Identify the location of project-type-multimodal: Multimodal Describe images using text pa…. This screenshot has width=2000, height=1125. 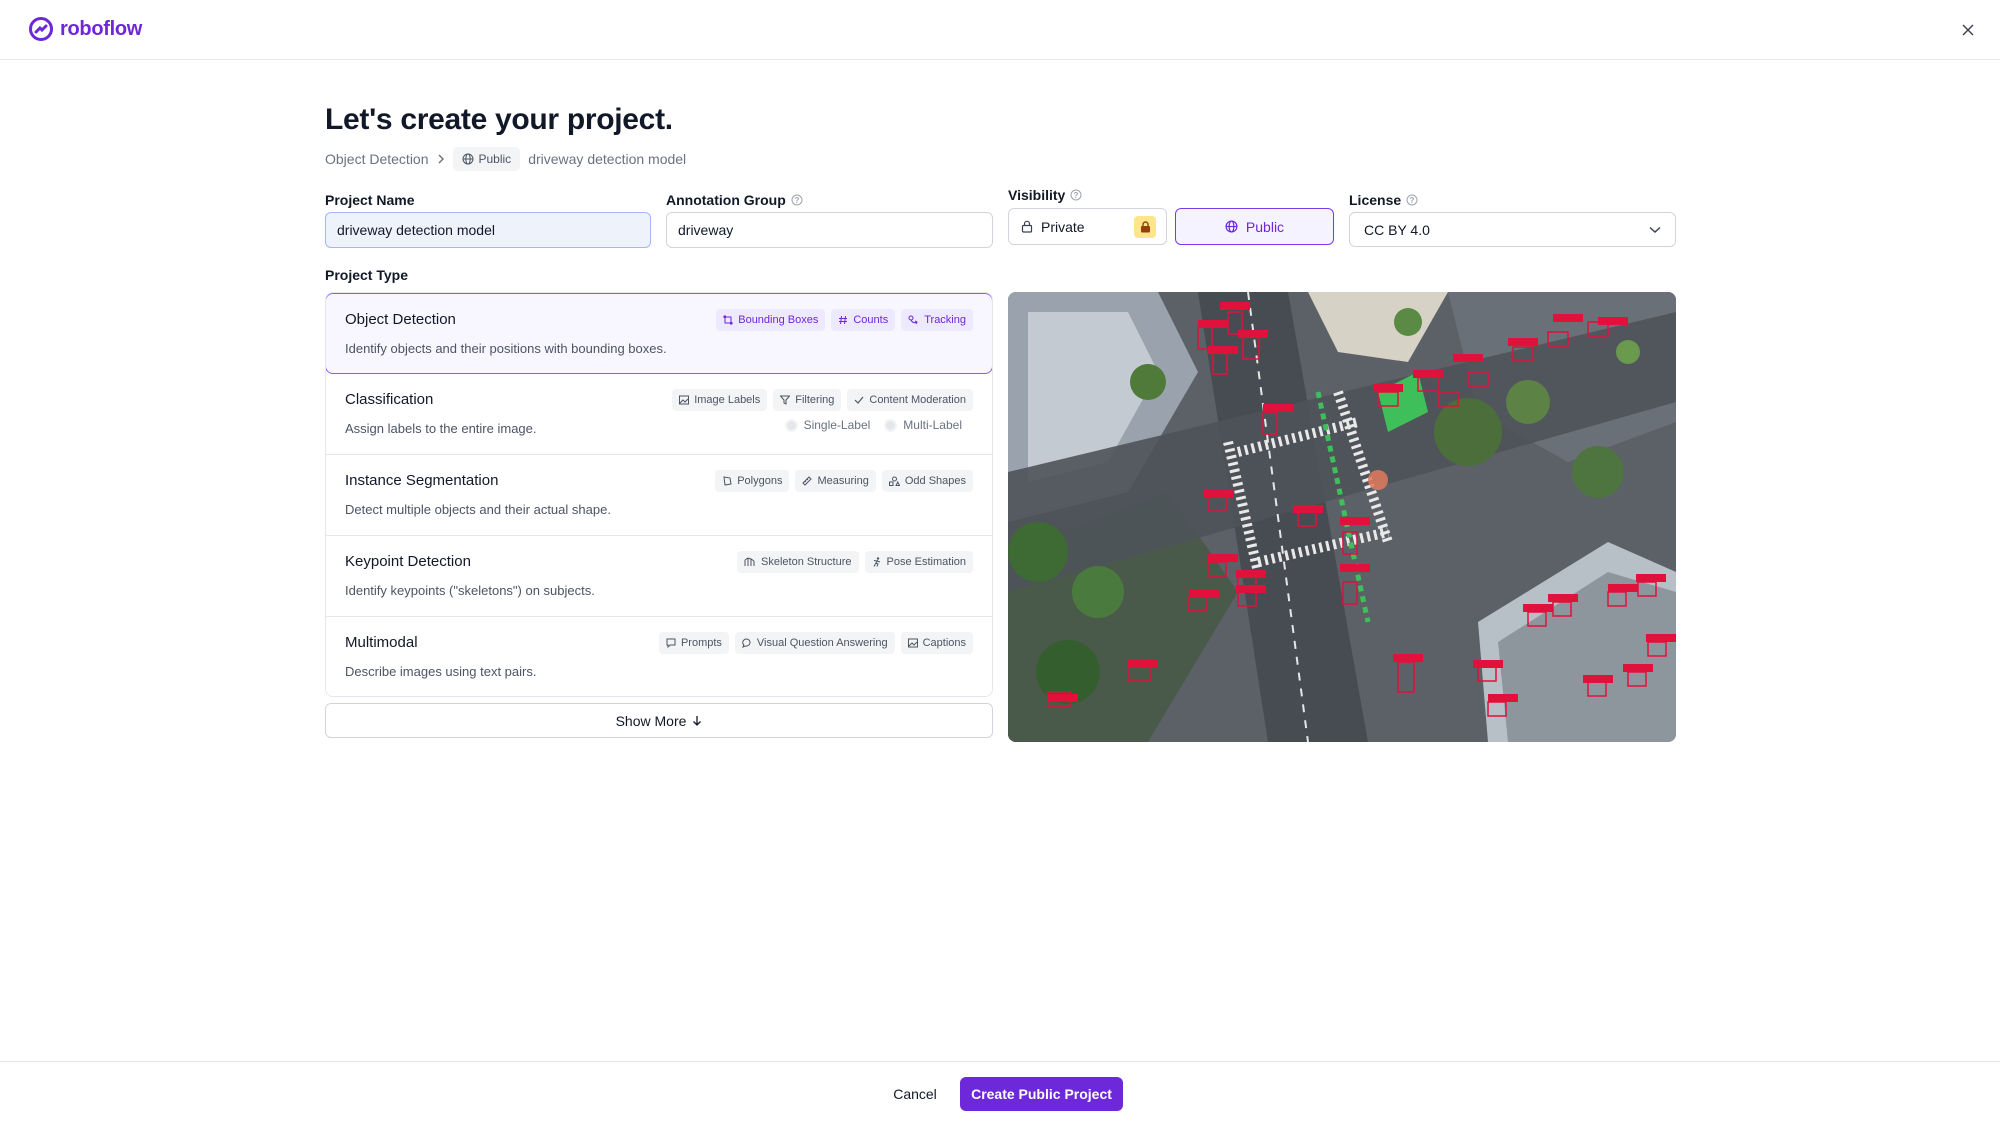
(659, 656).